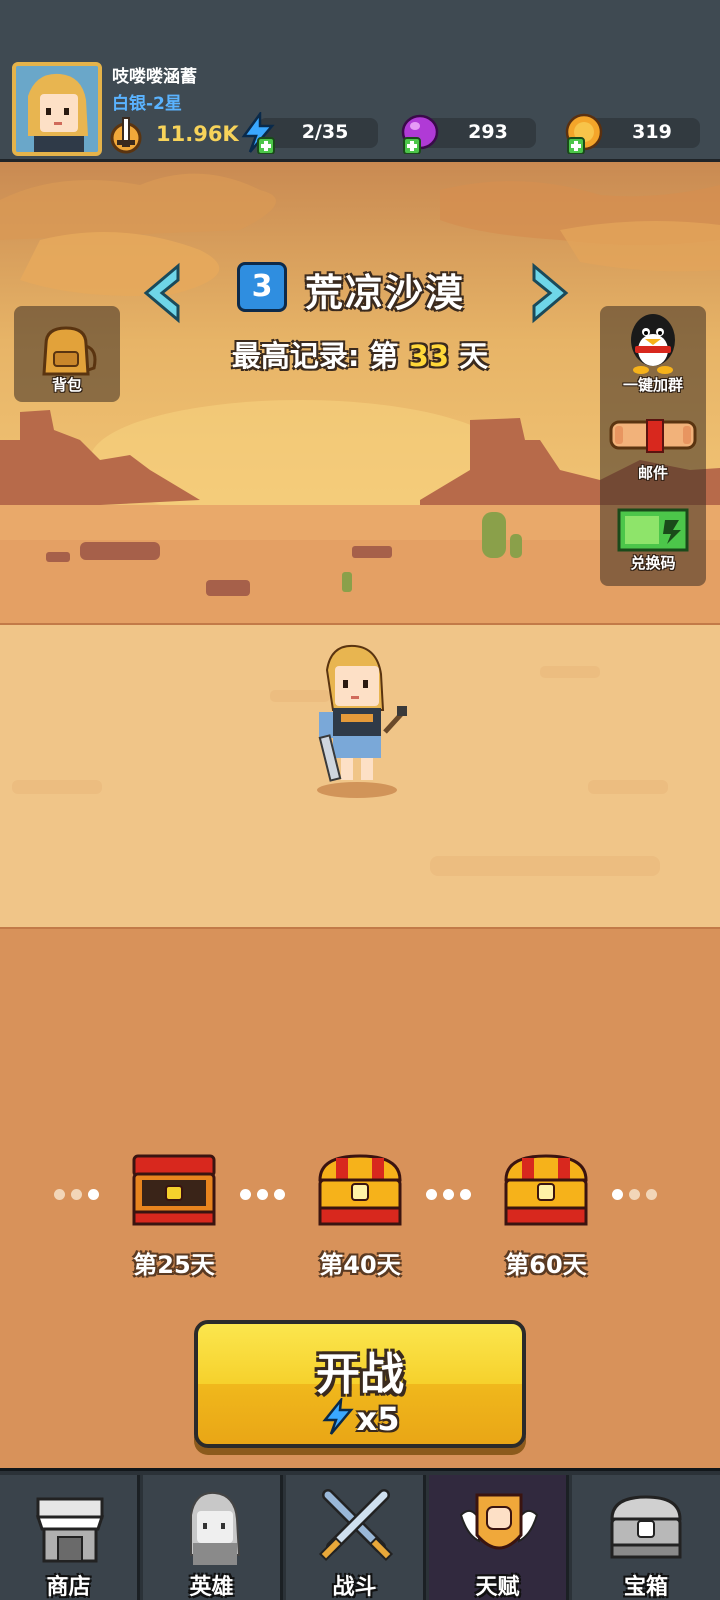 This screenshot has width=720, height=1600. What do you see at coordinates (378, 1419) in the screenshot?
I see `start-cost-value: x5` at bounding box center [378, 1419].